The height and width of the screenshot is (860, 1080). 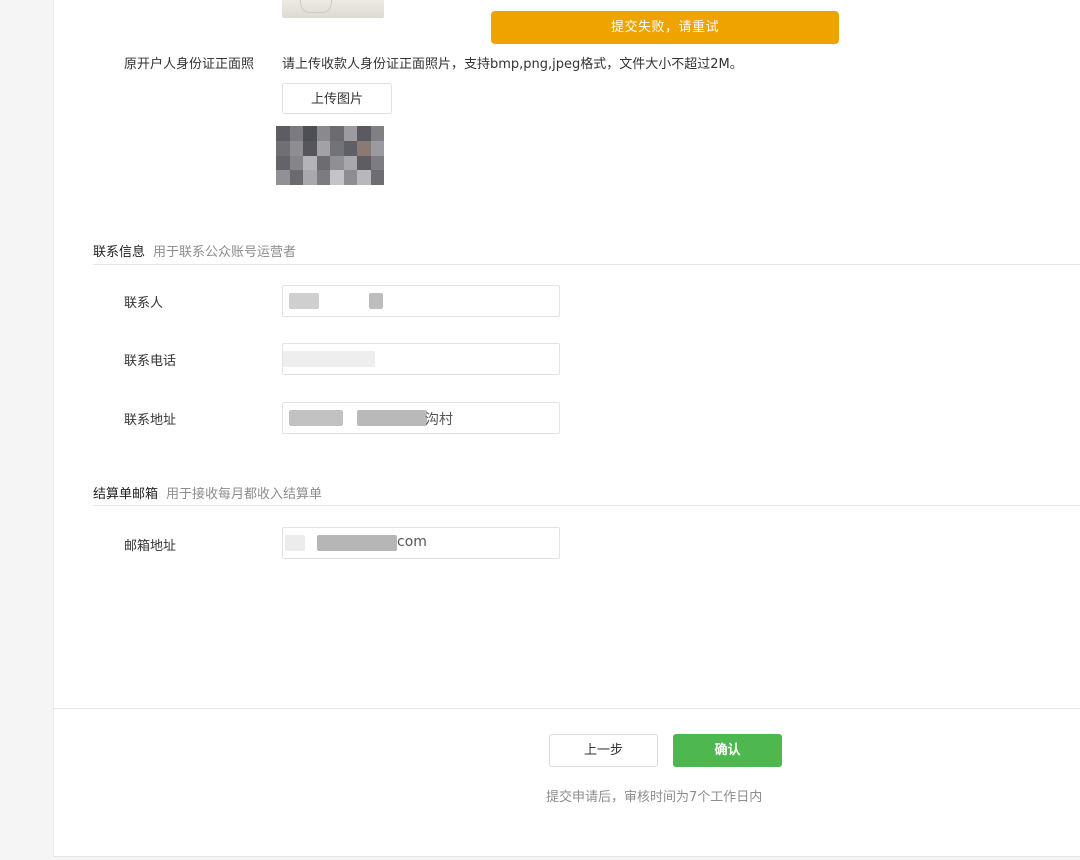 I want to click on error-toast: 提交失败，请重试, so click(x=665, y=27).